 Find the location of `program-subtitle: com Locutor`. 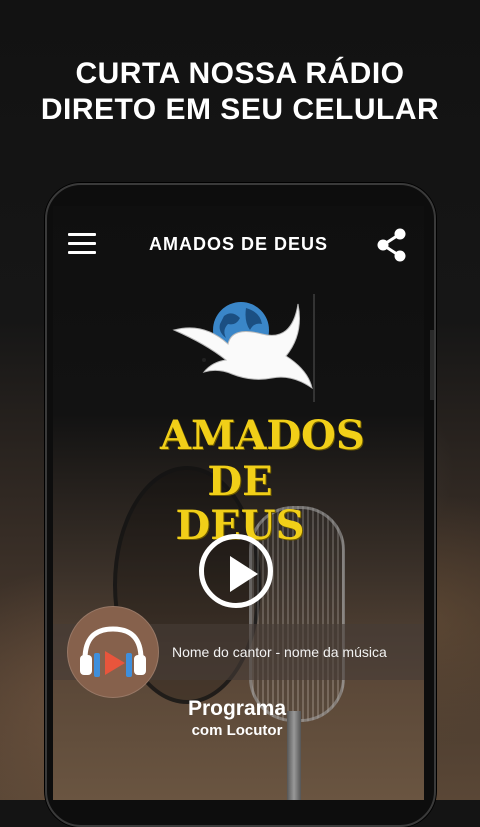

program-subtitle: com Locutor is located at coordinates (237, 730).